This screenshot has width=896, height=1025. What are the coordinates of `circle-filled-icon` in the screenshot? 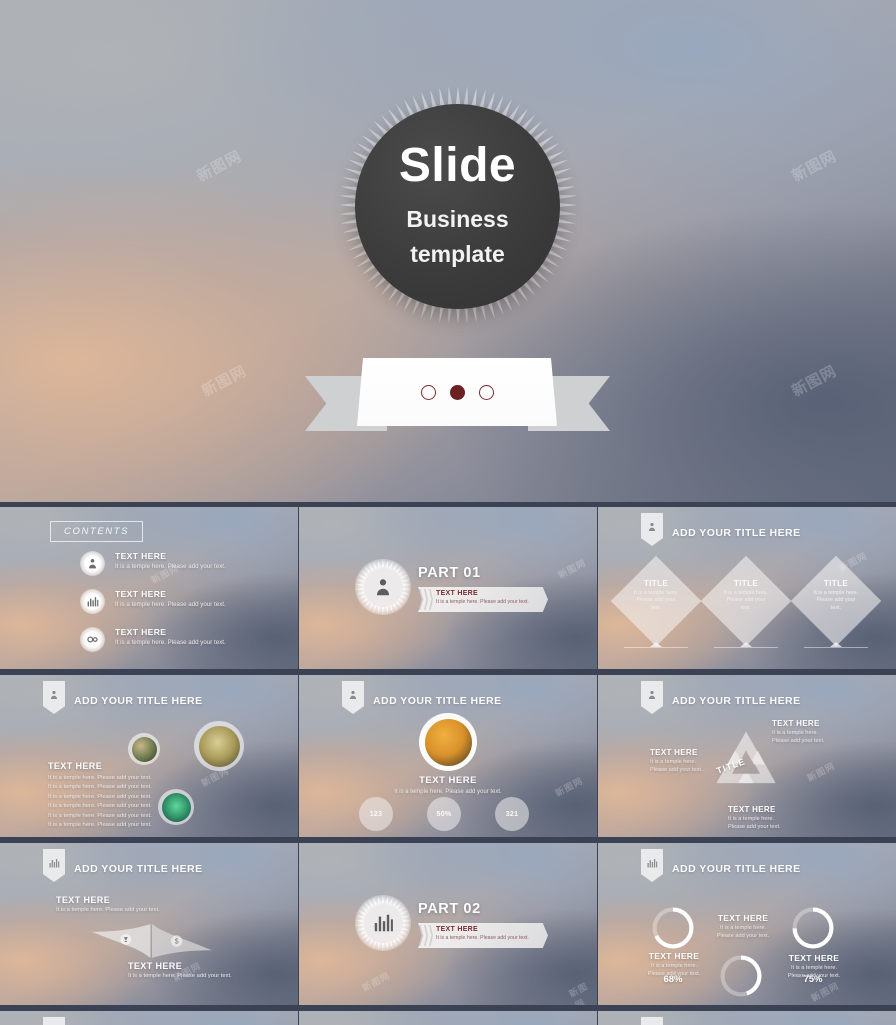 It's located at (457, 392).